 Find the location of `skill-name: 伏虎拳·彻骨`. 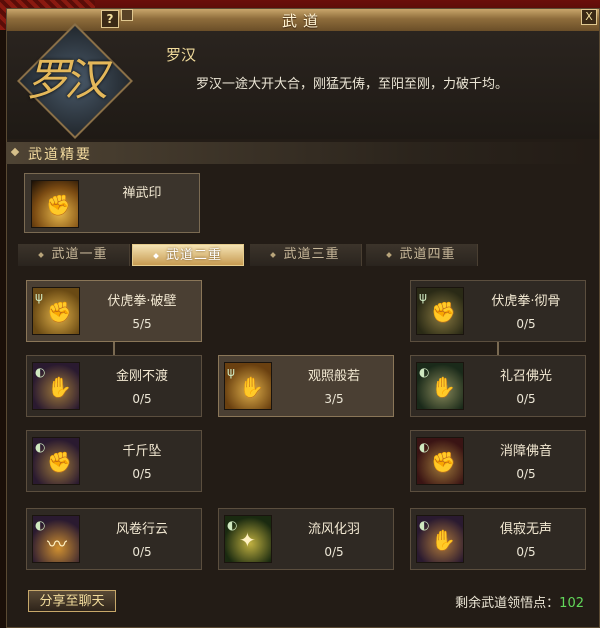

skill-name: 伏虎拳·彻骨 is located at coordinates (526, 301).